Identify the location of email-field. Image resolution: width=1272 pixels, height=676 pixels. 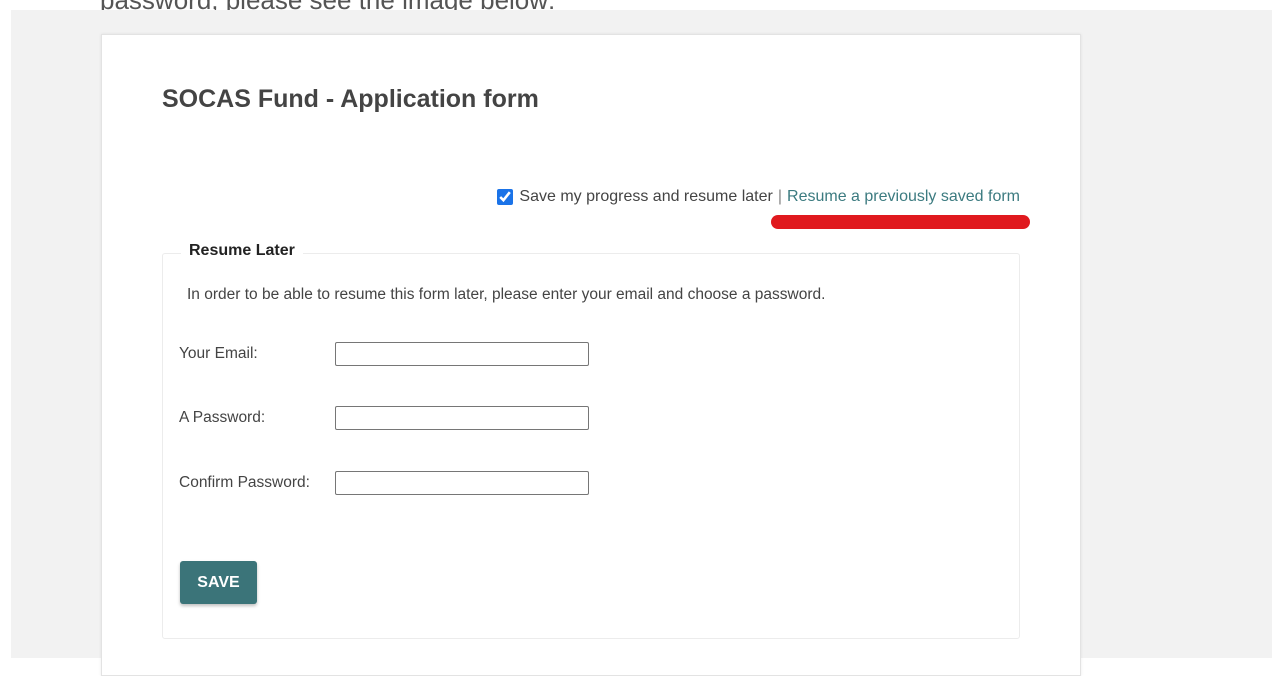
(462, 354).